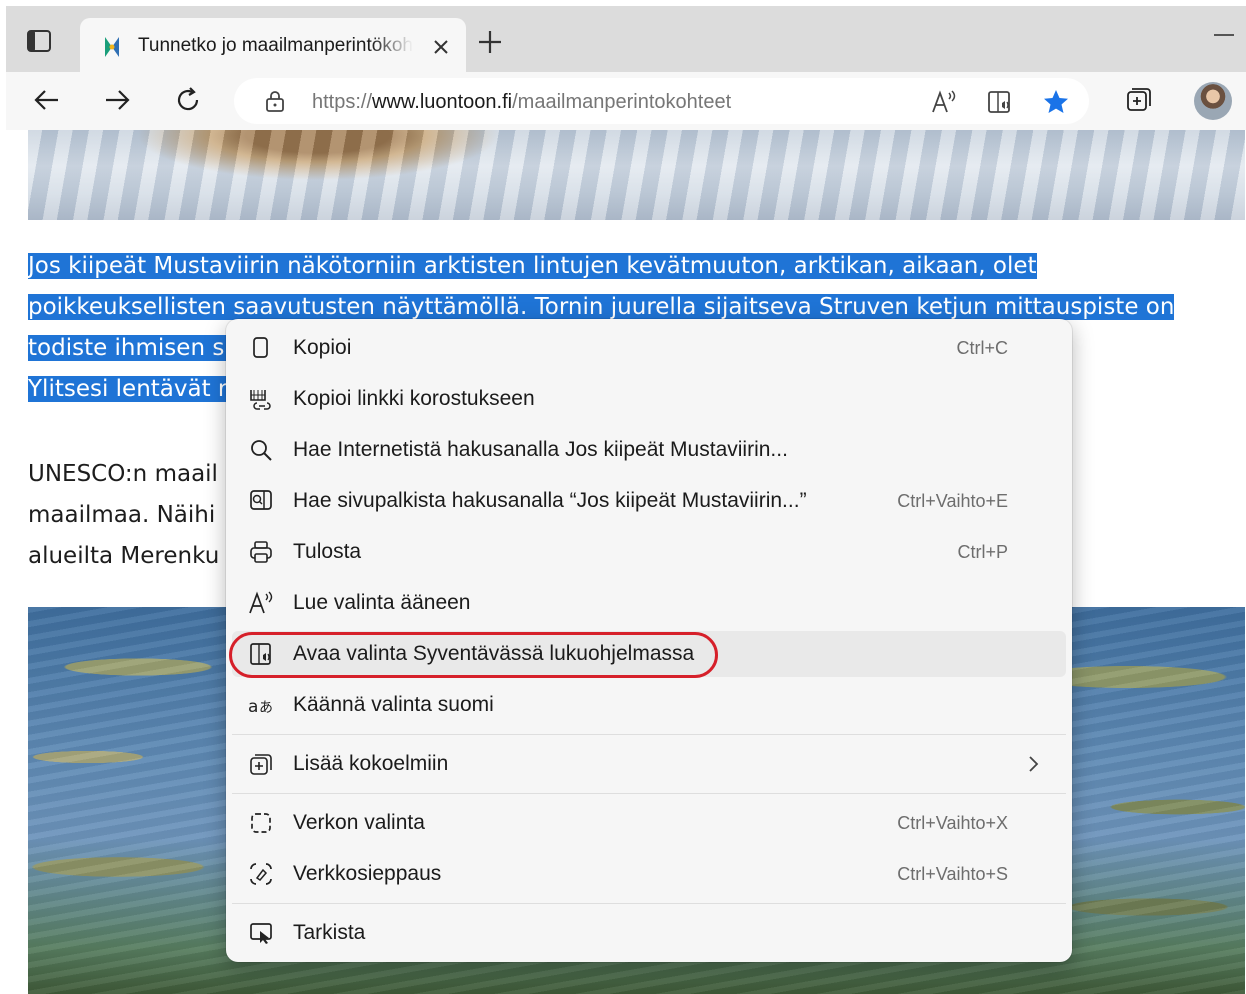  What do you see at coordinates (982, 348) in the screenshot?
I see `menu-item-shortcut: Ctrl+C` at bounding box center [982, 348].